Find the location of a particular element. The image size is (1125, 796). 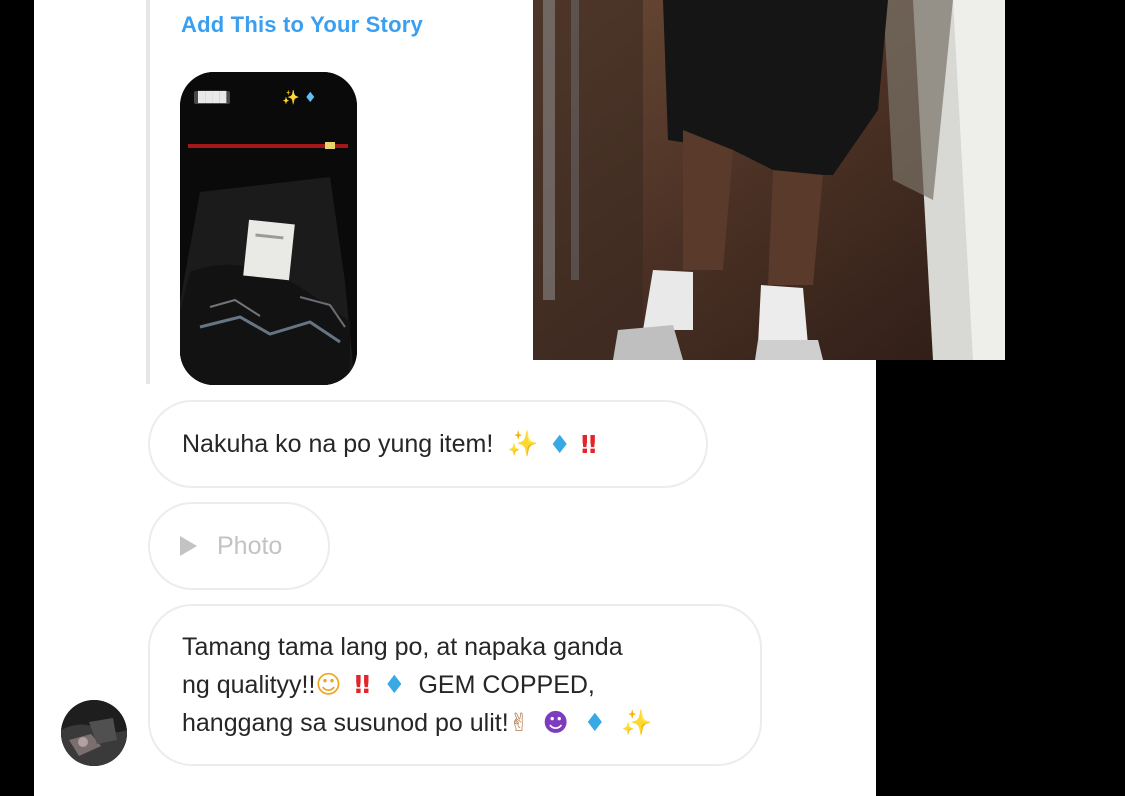

message-line: ng qualityy!!☺ ‼ ♦ GEM COPPED, is located at coordinates (456, 685).